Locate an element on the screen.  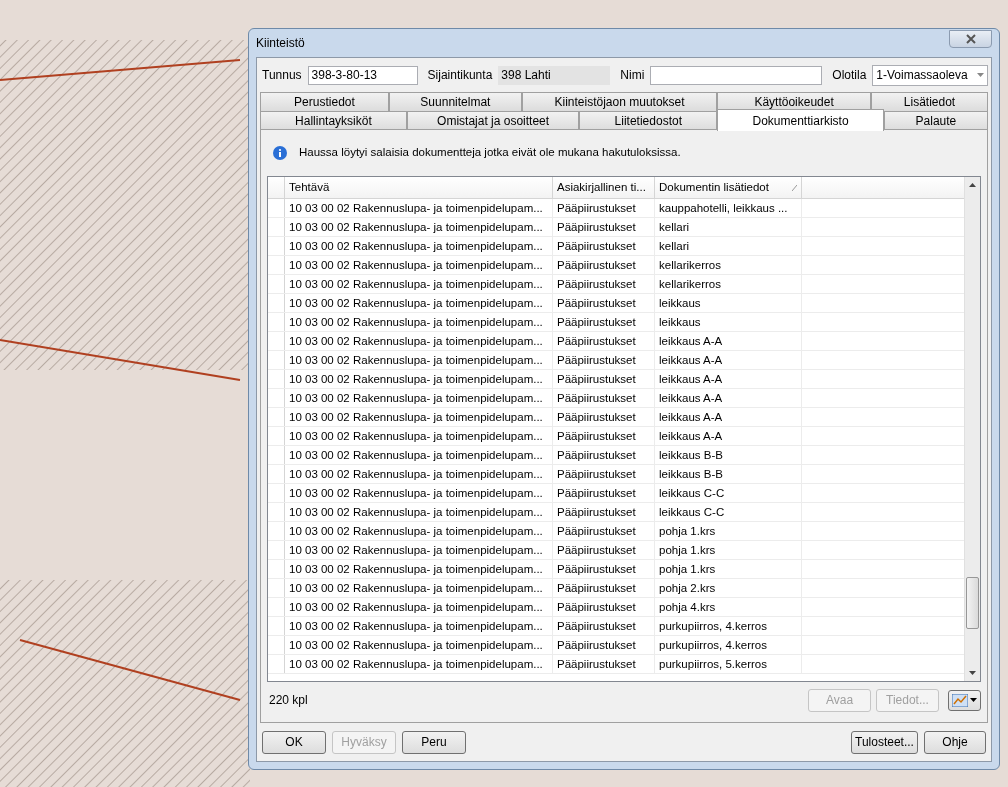
text-field: 398-3-80-13 is located at coordinates (362, 75).